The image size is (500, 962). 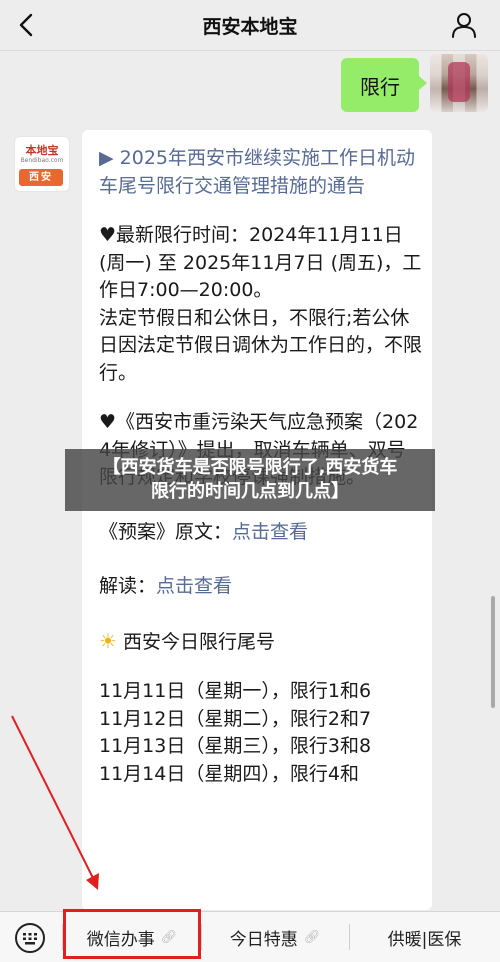 I want to click on page-title: 西安本地宝, so click(x=250, y=26).